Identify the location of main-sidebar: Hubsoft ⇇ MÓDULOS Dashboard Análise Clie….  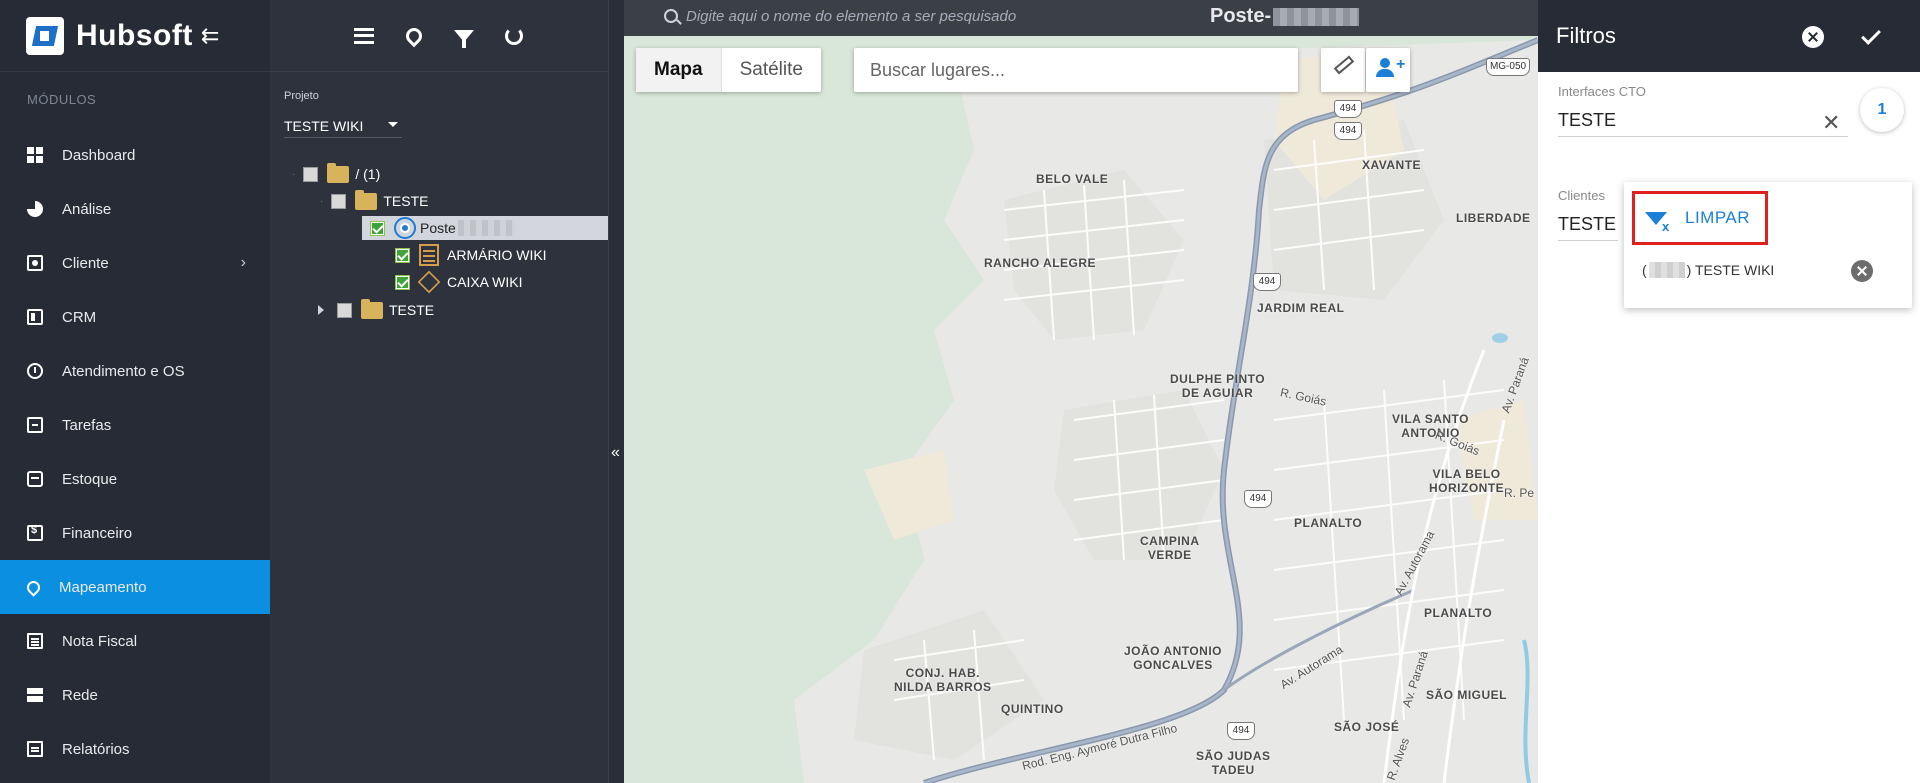
(135, 391).